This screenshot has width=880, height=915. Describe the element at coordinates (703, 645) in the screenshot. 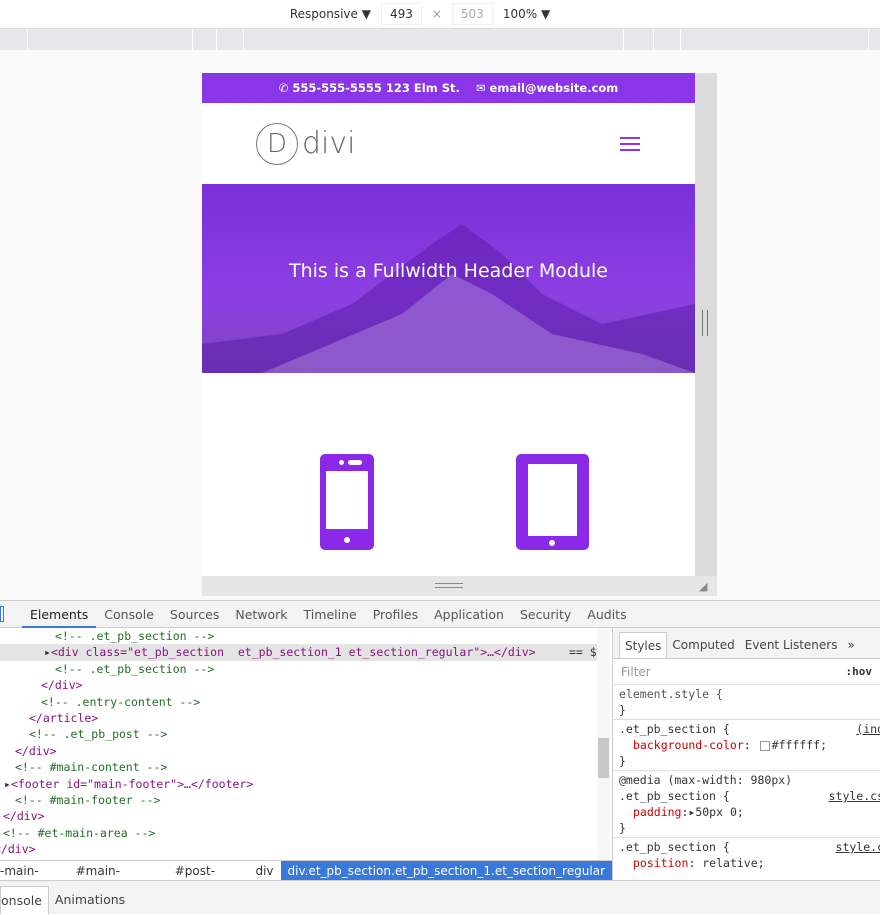

I see `tab-computed: Computed` at that location.